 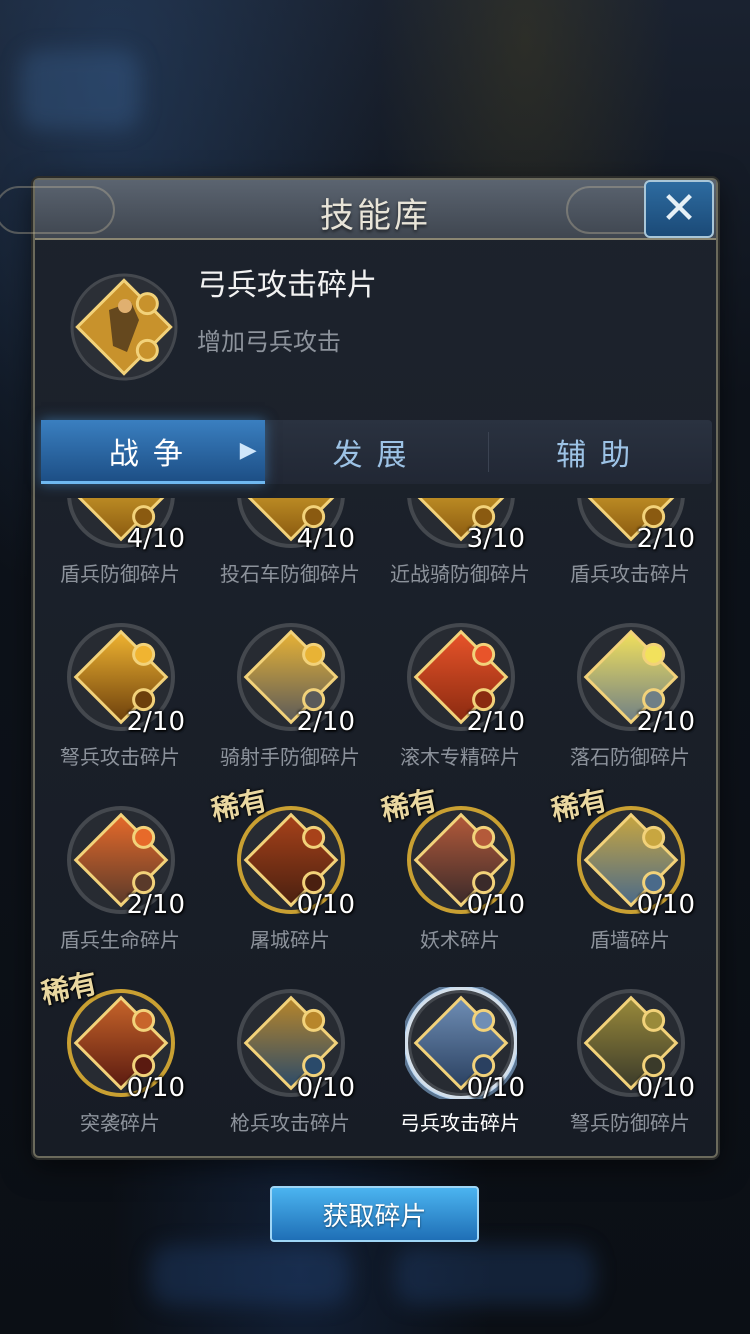 I want to click on dialog-header: 技能库, so click(x=358, y=210).